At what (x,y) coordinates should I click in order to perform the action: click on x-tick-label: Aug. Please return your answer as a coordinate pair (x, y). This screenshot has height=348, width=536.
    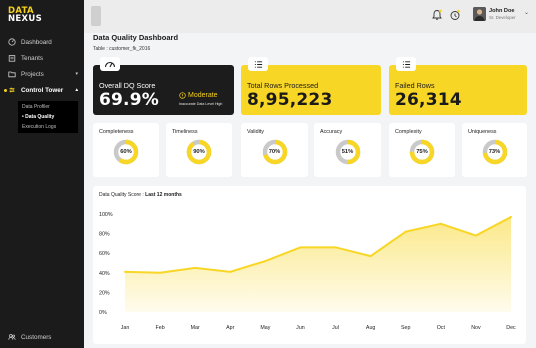
    Looking at the image, I should click on (370, 328).